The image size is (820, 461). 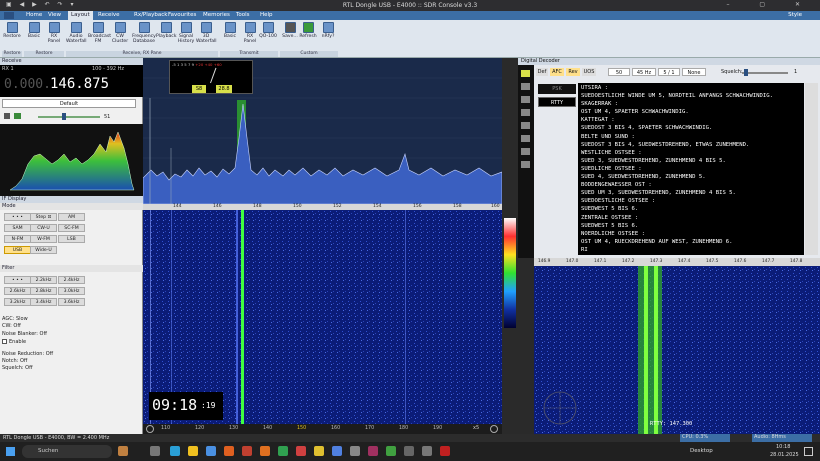 I want to click on cw-setting: CW: Off, so click(x=11, y=326).